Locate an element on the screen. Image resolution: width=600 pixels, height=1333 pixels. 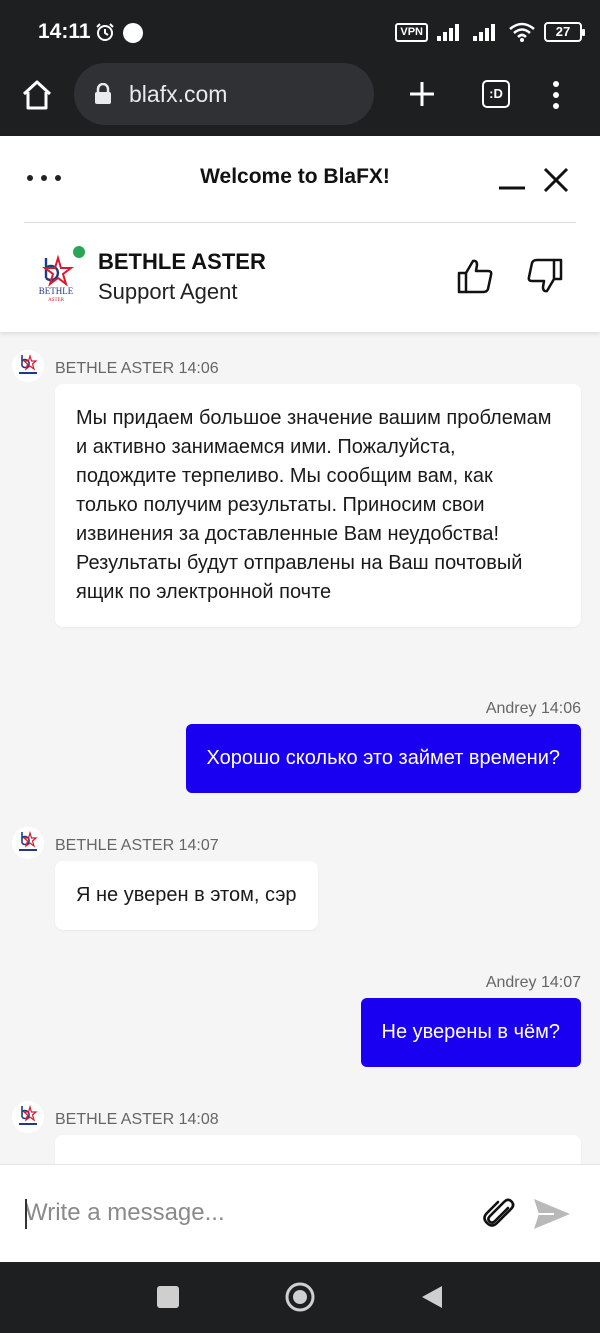
home-circle-icon is located at coordinates (300, 1297).